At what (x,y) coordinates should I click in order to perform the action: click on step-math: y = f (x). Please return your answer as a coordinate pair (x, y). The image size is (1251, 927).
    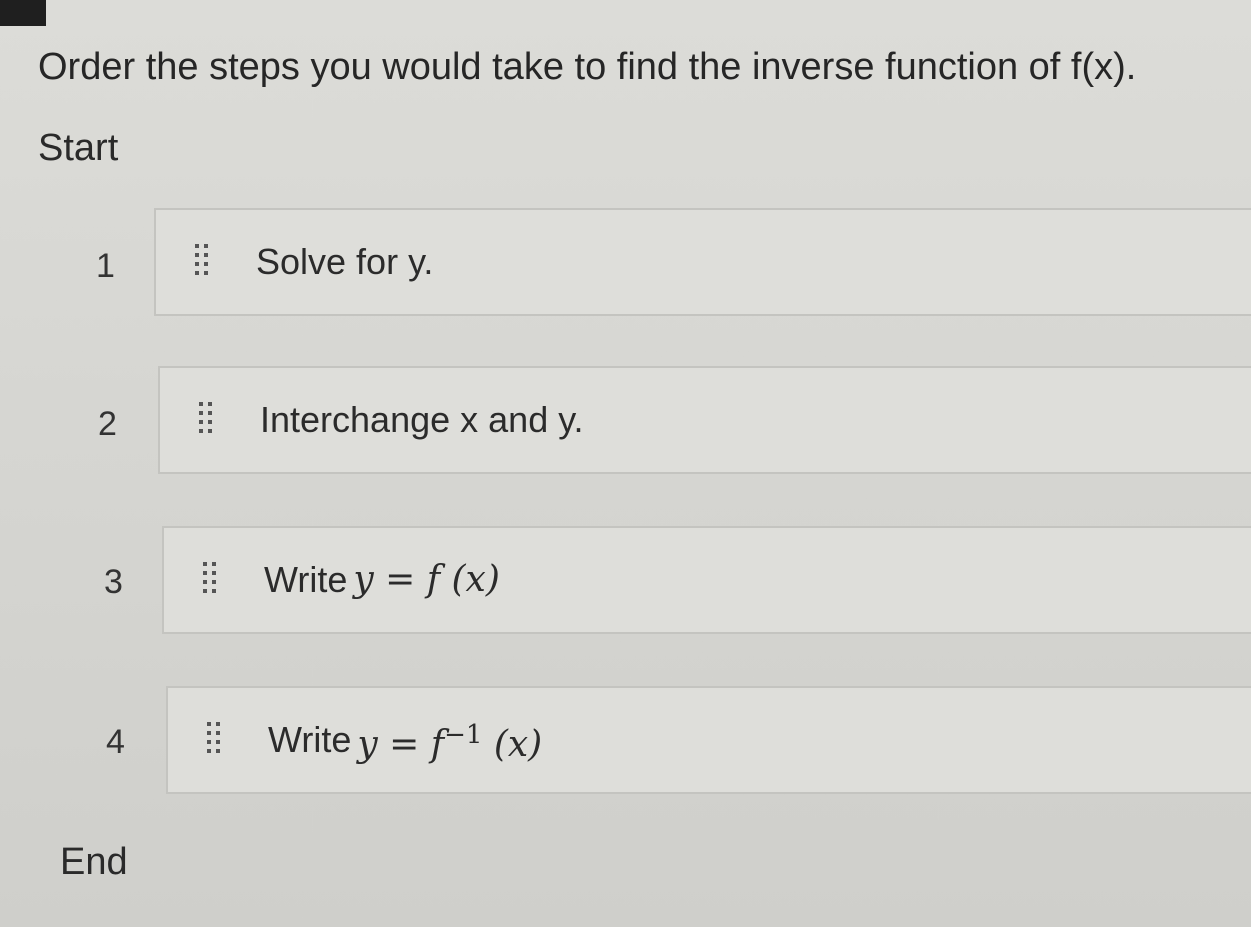
    Looking at the image, I should click on (426, 579).